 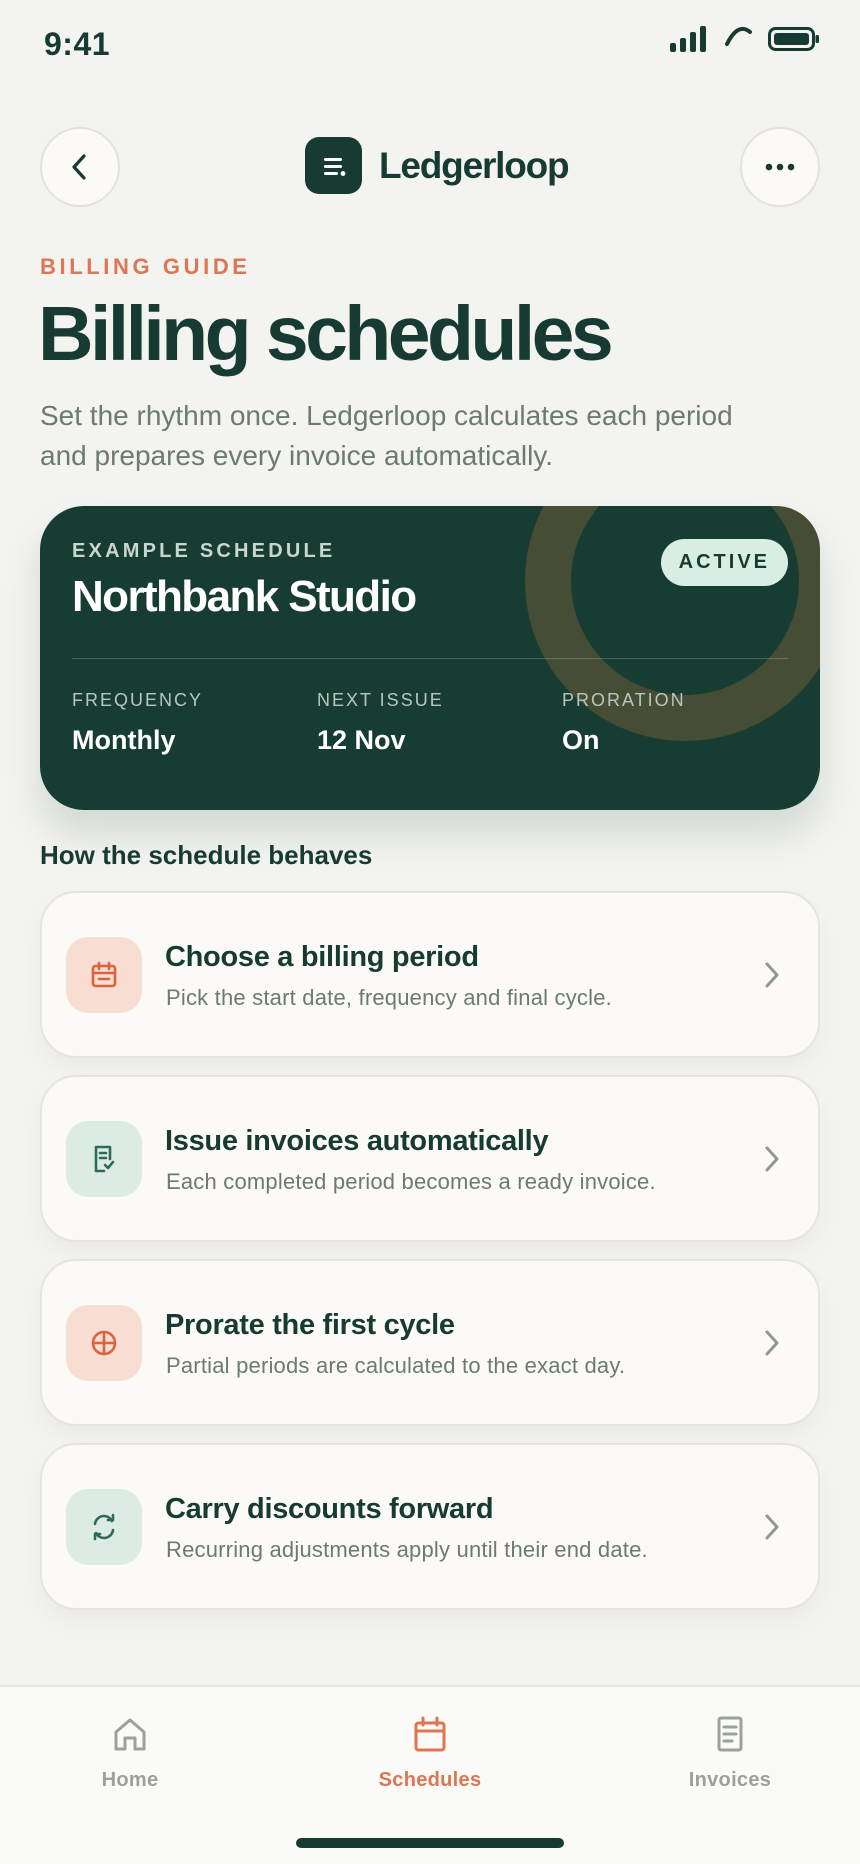 I want to click on stat-value: On, so click(x=581, y=740).